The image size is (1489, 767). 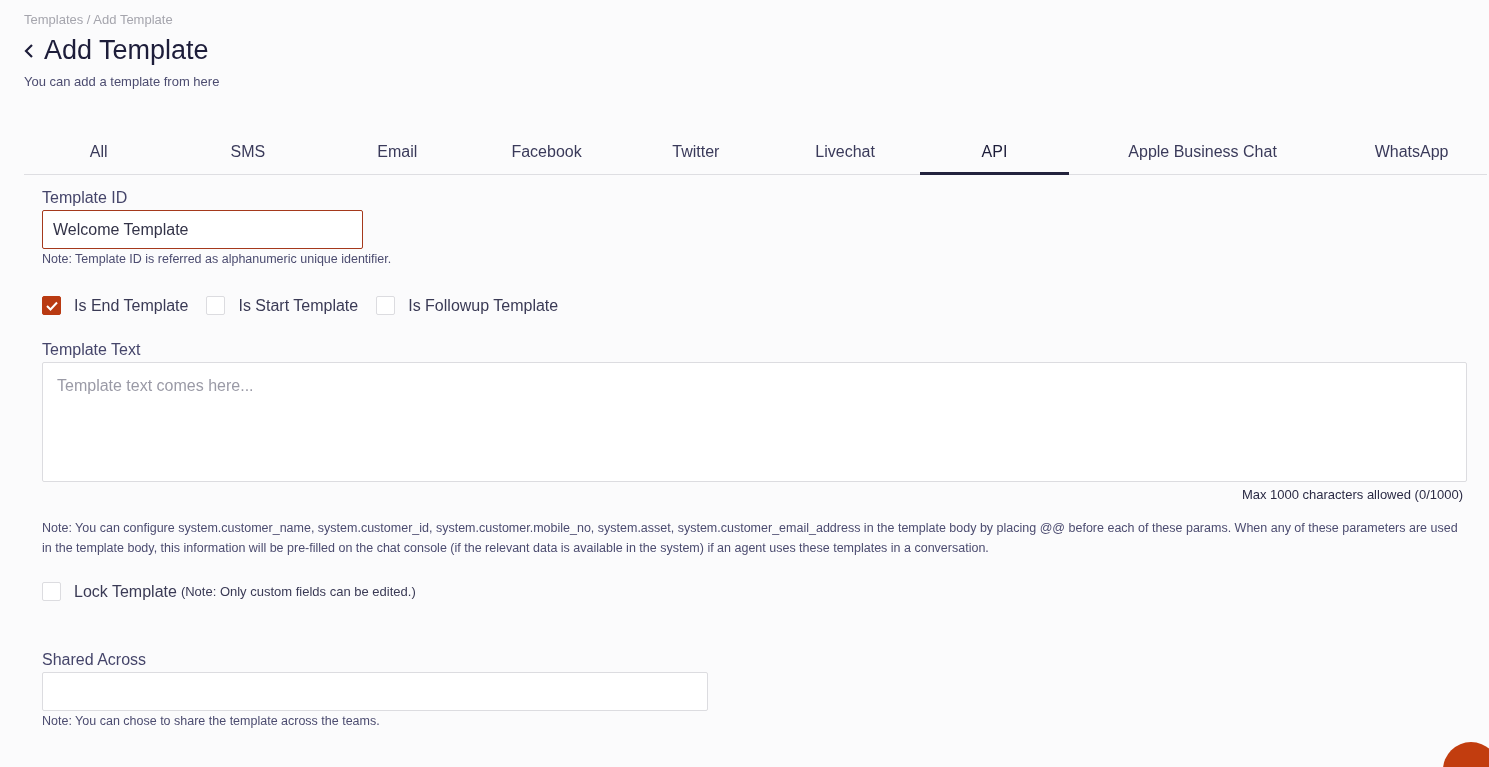 What do you see at coordinates (1411, 153) in the screenshot?
I see `tab: WhatsApp` at bounding box center [1411, 153].